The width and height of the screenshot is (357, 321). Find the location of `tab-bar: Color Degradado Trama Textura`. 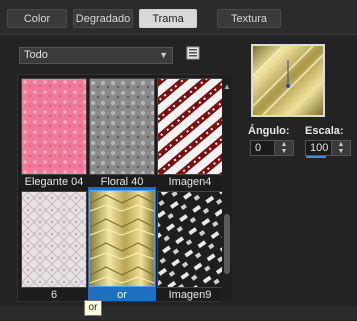

tab-bar: Color Degradado Trama Textura is located at coordinates (178, 17).